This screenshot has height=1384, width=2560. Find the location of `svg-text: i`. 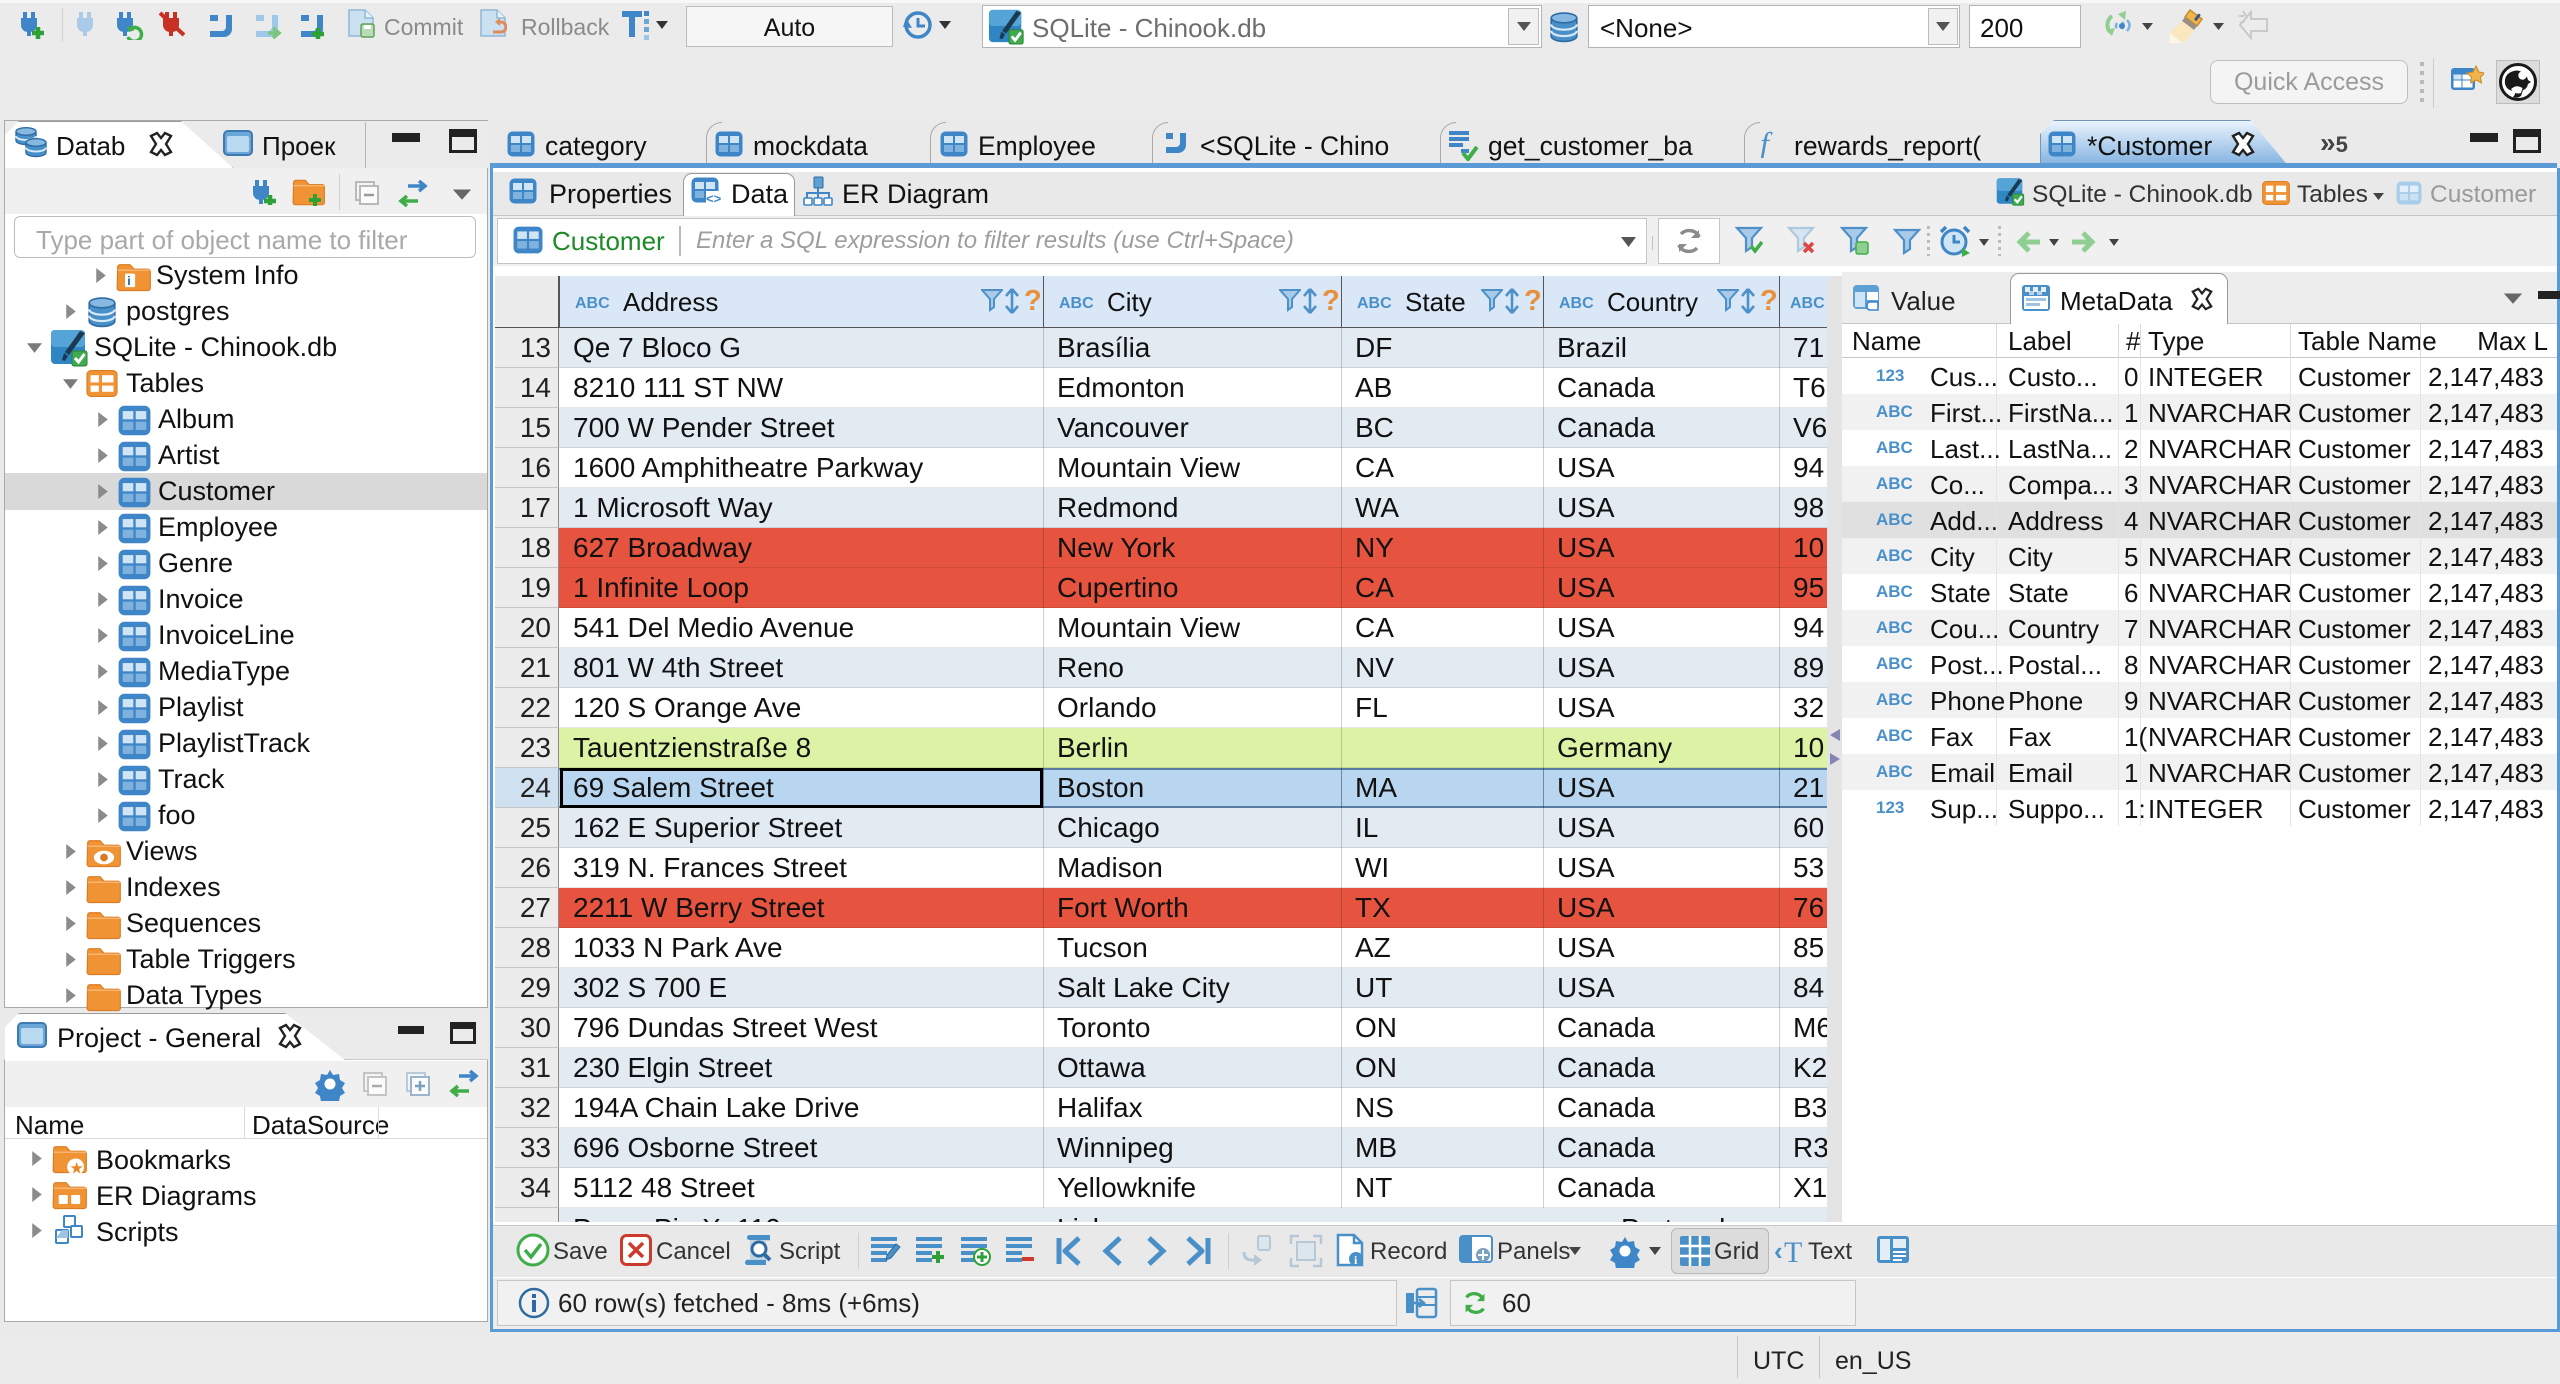

svg-text: i is located at coordinates (128, 281).